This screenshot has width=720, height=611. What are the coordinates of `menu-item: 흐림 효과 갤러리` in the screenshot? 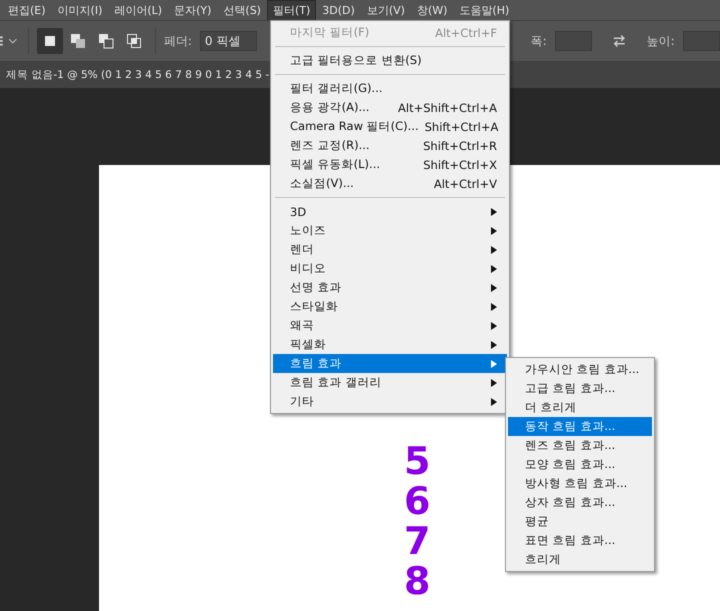 It's located at (390, 382).